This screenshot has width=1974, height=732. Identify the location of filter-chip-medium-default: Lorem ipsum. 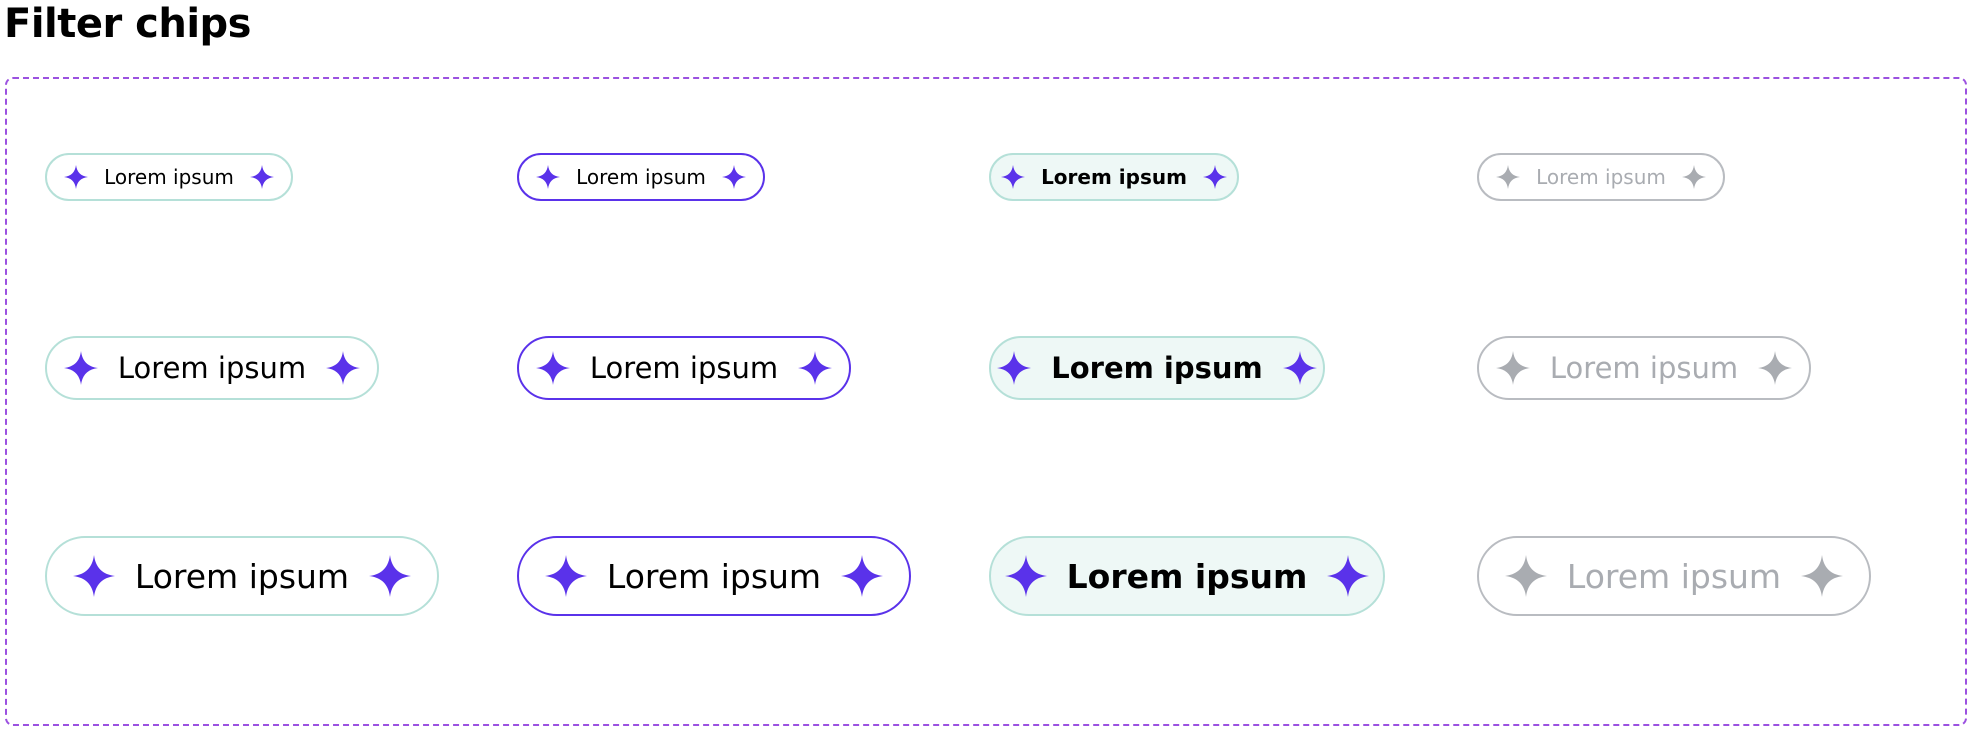
(212, 368).